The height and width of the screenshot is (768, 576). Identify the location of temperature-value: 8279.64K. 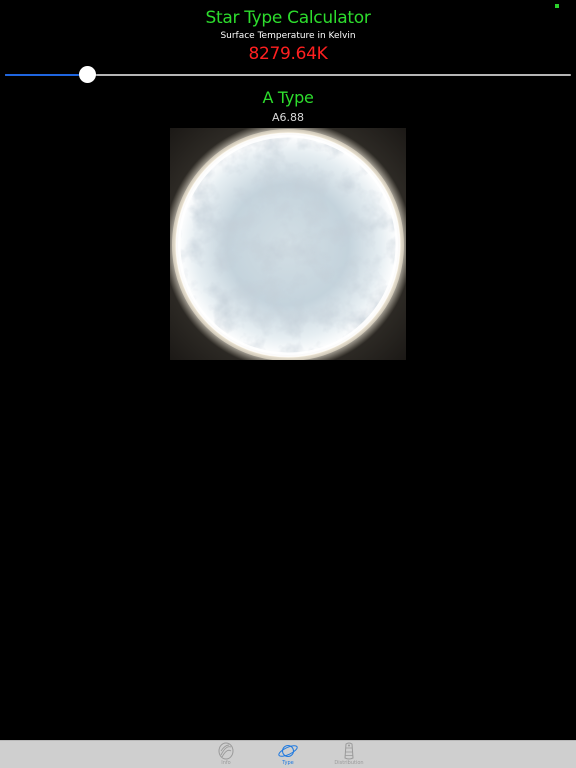
(288, 54).